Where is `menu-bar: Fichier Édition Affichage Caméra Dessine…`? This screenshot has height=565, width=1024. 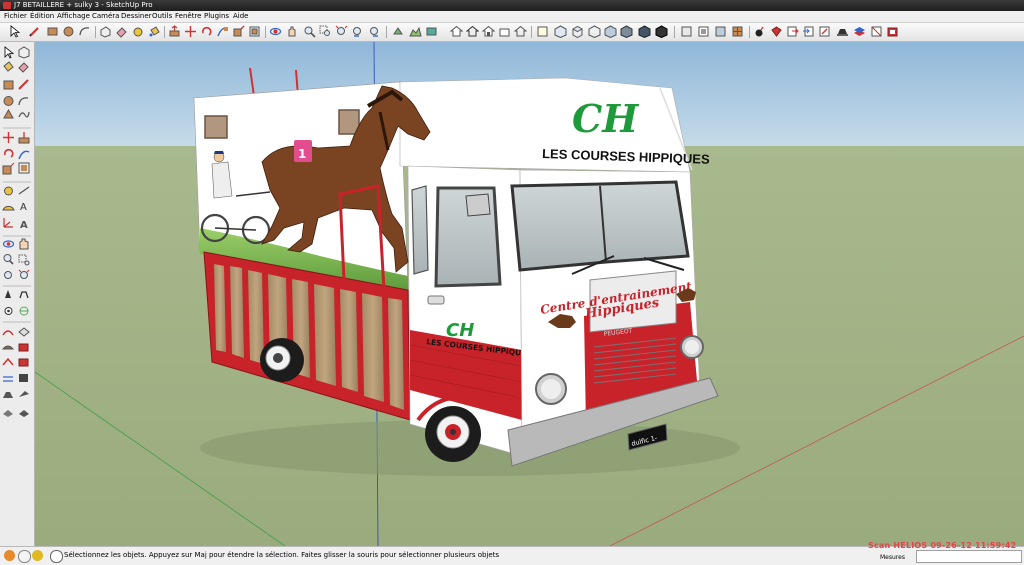 menu-bar: Fichier Édition Affichage Caméra Dessine… is located at coordinates (512, 17).